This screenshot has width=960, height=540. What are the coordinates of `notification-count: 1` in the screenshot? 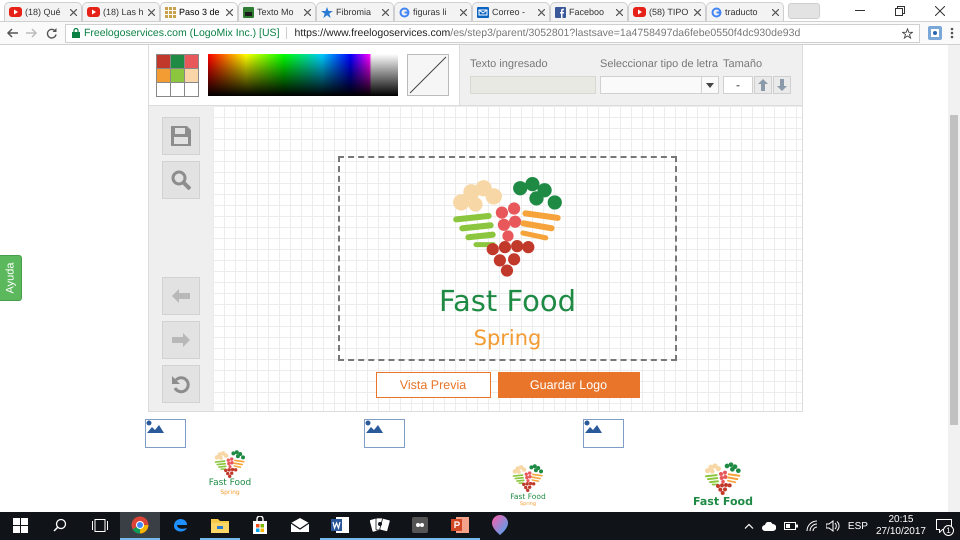 It's located at (948, 530).